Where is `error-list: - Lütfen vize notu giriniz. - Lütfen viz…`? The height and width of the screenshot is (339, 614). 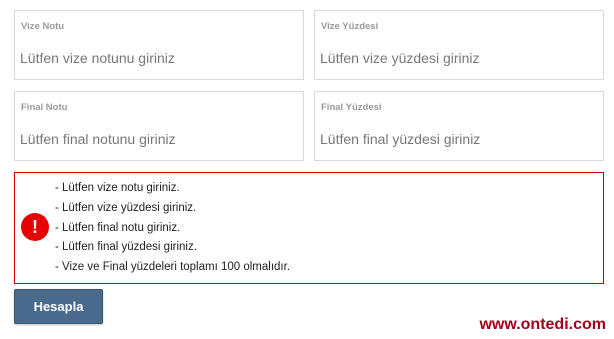
error-list: - Lütfen vize notu giriniz. - Lütfen viz… is located at coordinates (172, 228).